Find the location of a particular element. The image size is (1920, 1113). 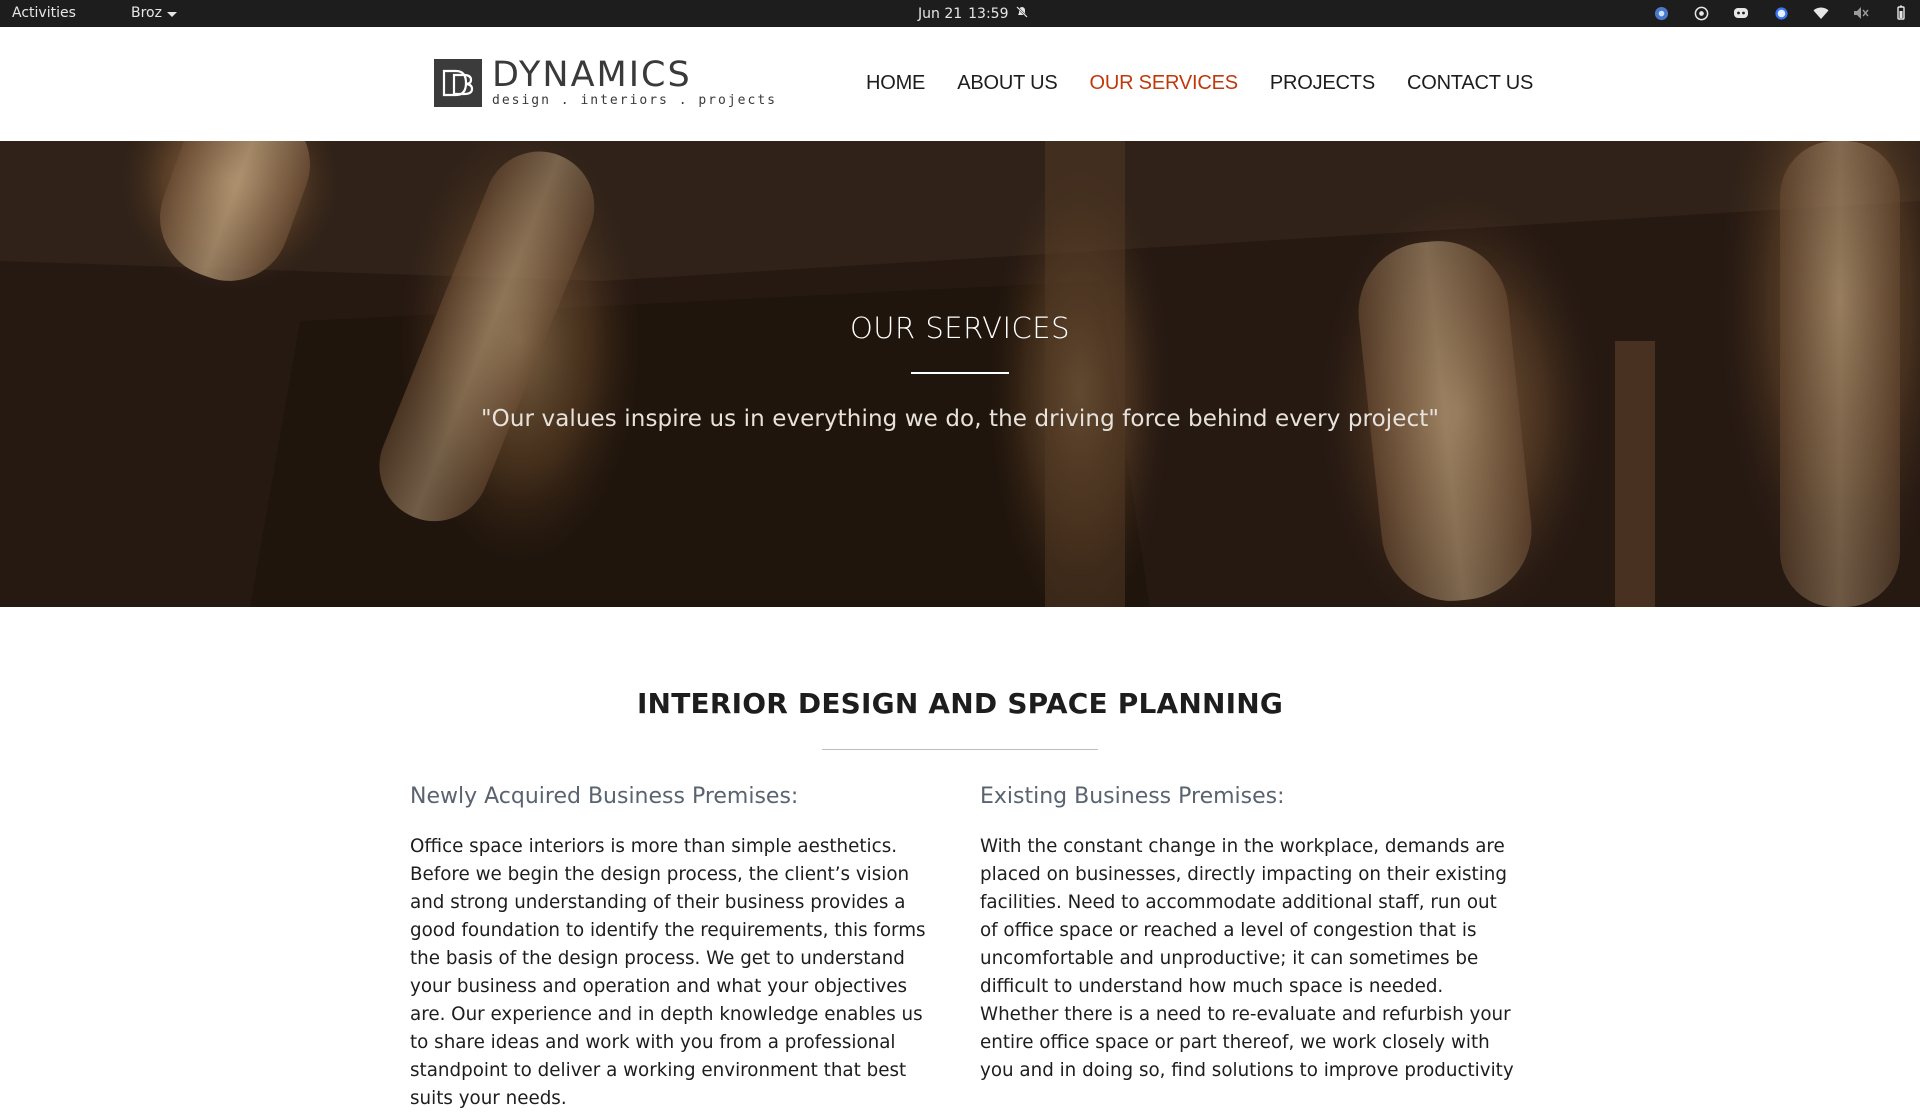

clock: Jun 21 13:59 is located at coordinates (973, 14).